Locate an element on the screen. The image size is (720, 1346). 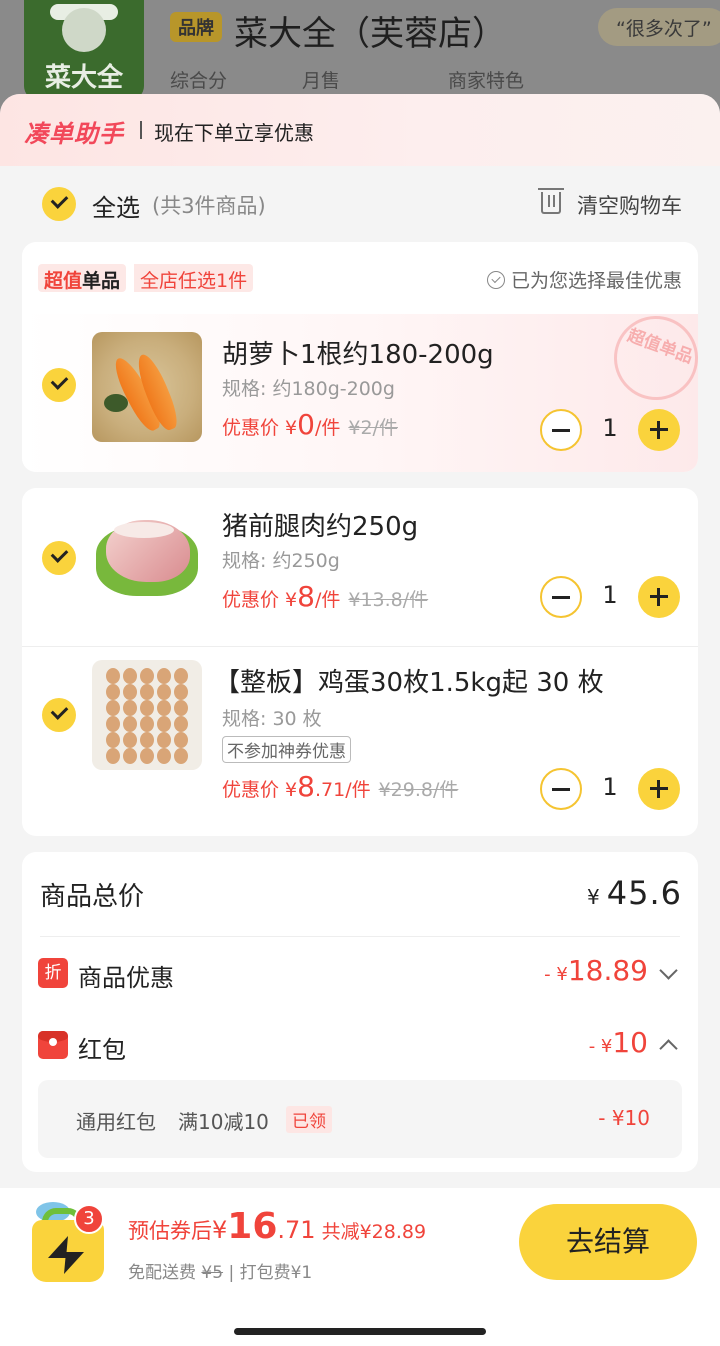
item-name: 猪前腿肉约250g is located at coordinates (320, 524).